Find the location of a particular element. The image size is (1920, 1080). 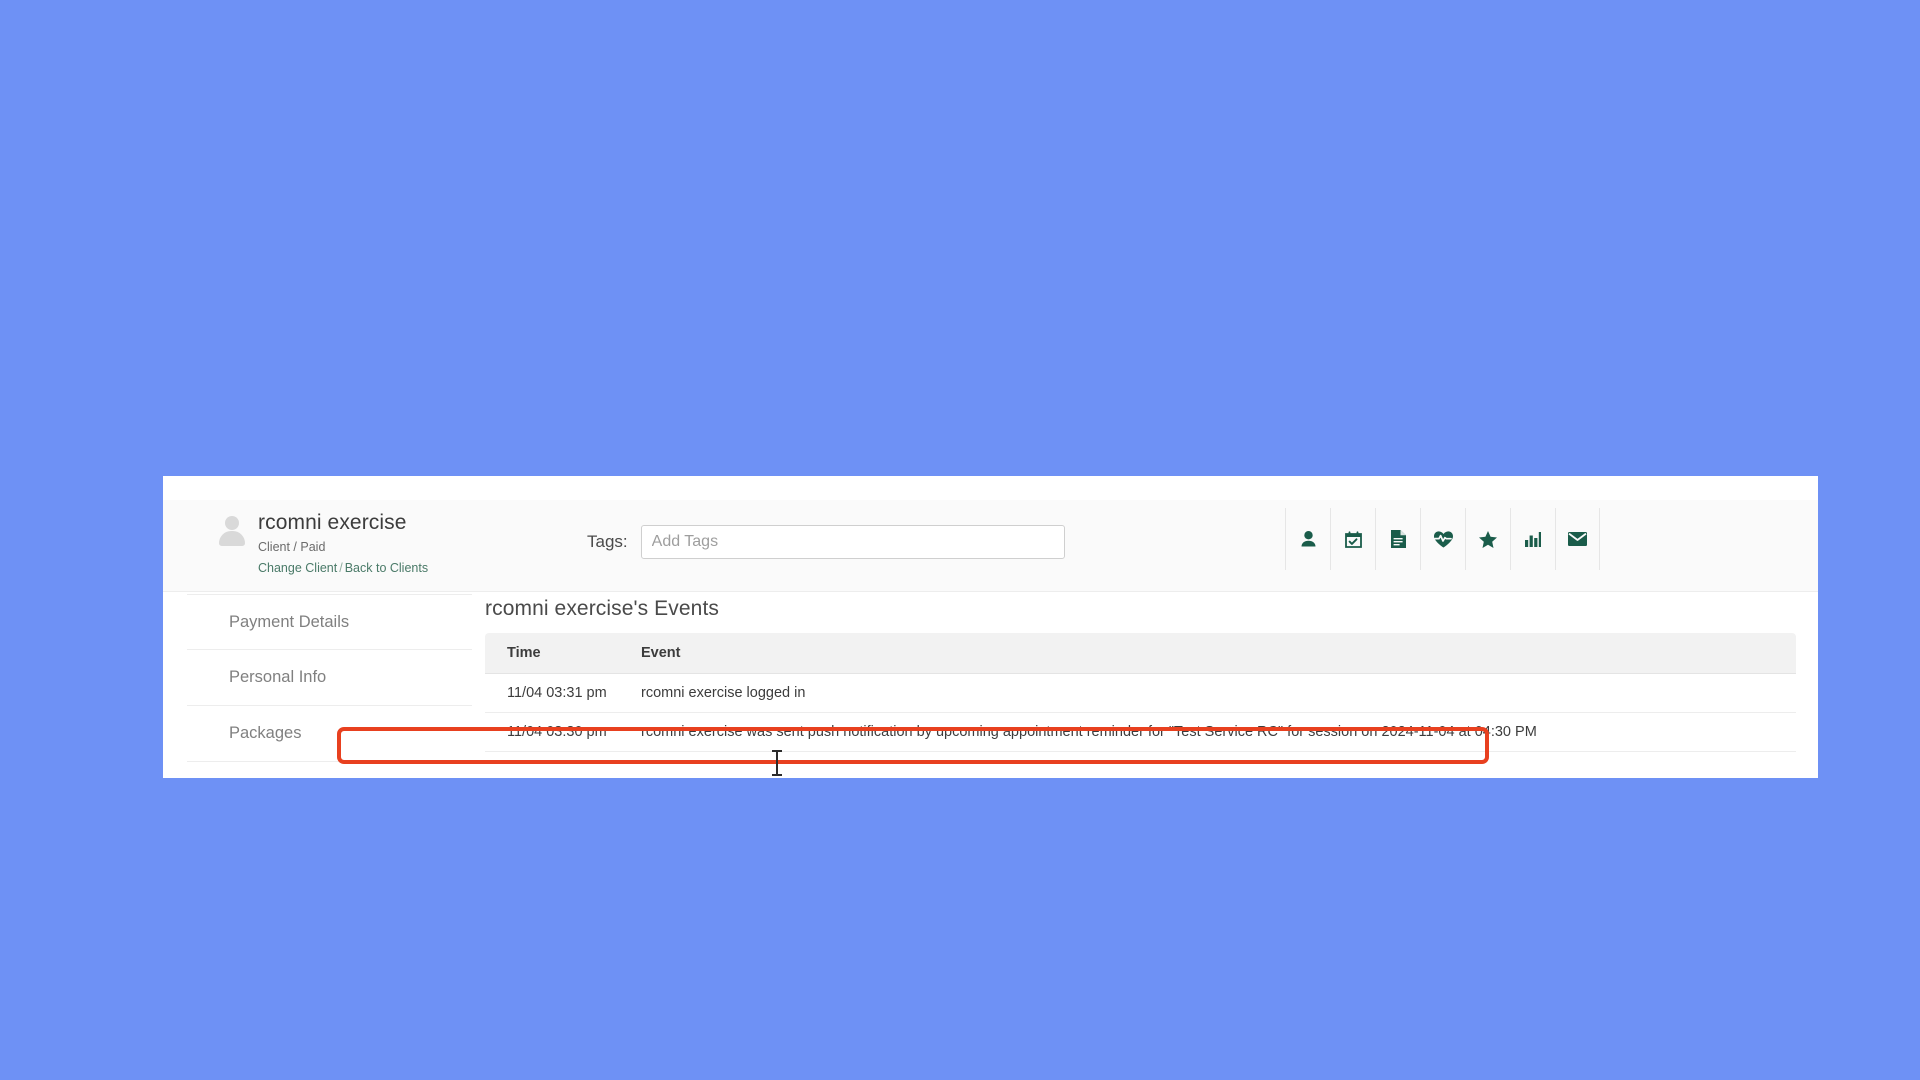

sidebar-item-packages: Packages is located at coordinates (329, 734).